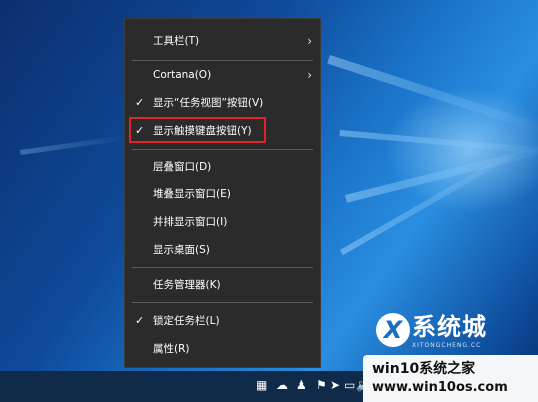  What do you see at coordinates (261, 385) in the screenshot?
I see `touch-keyboard-icon: ▦` at bounding box center [261, 385].